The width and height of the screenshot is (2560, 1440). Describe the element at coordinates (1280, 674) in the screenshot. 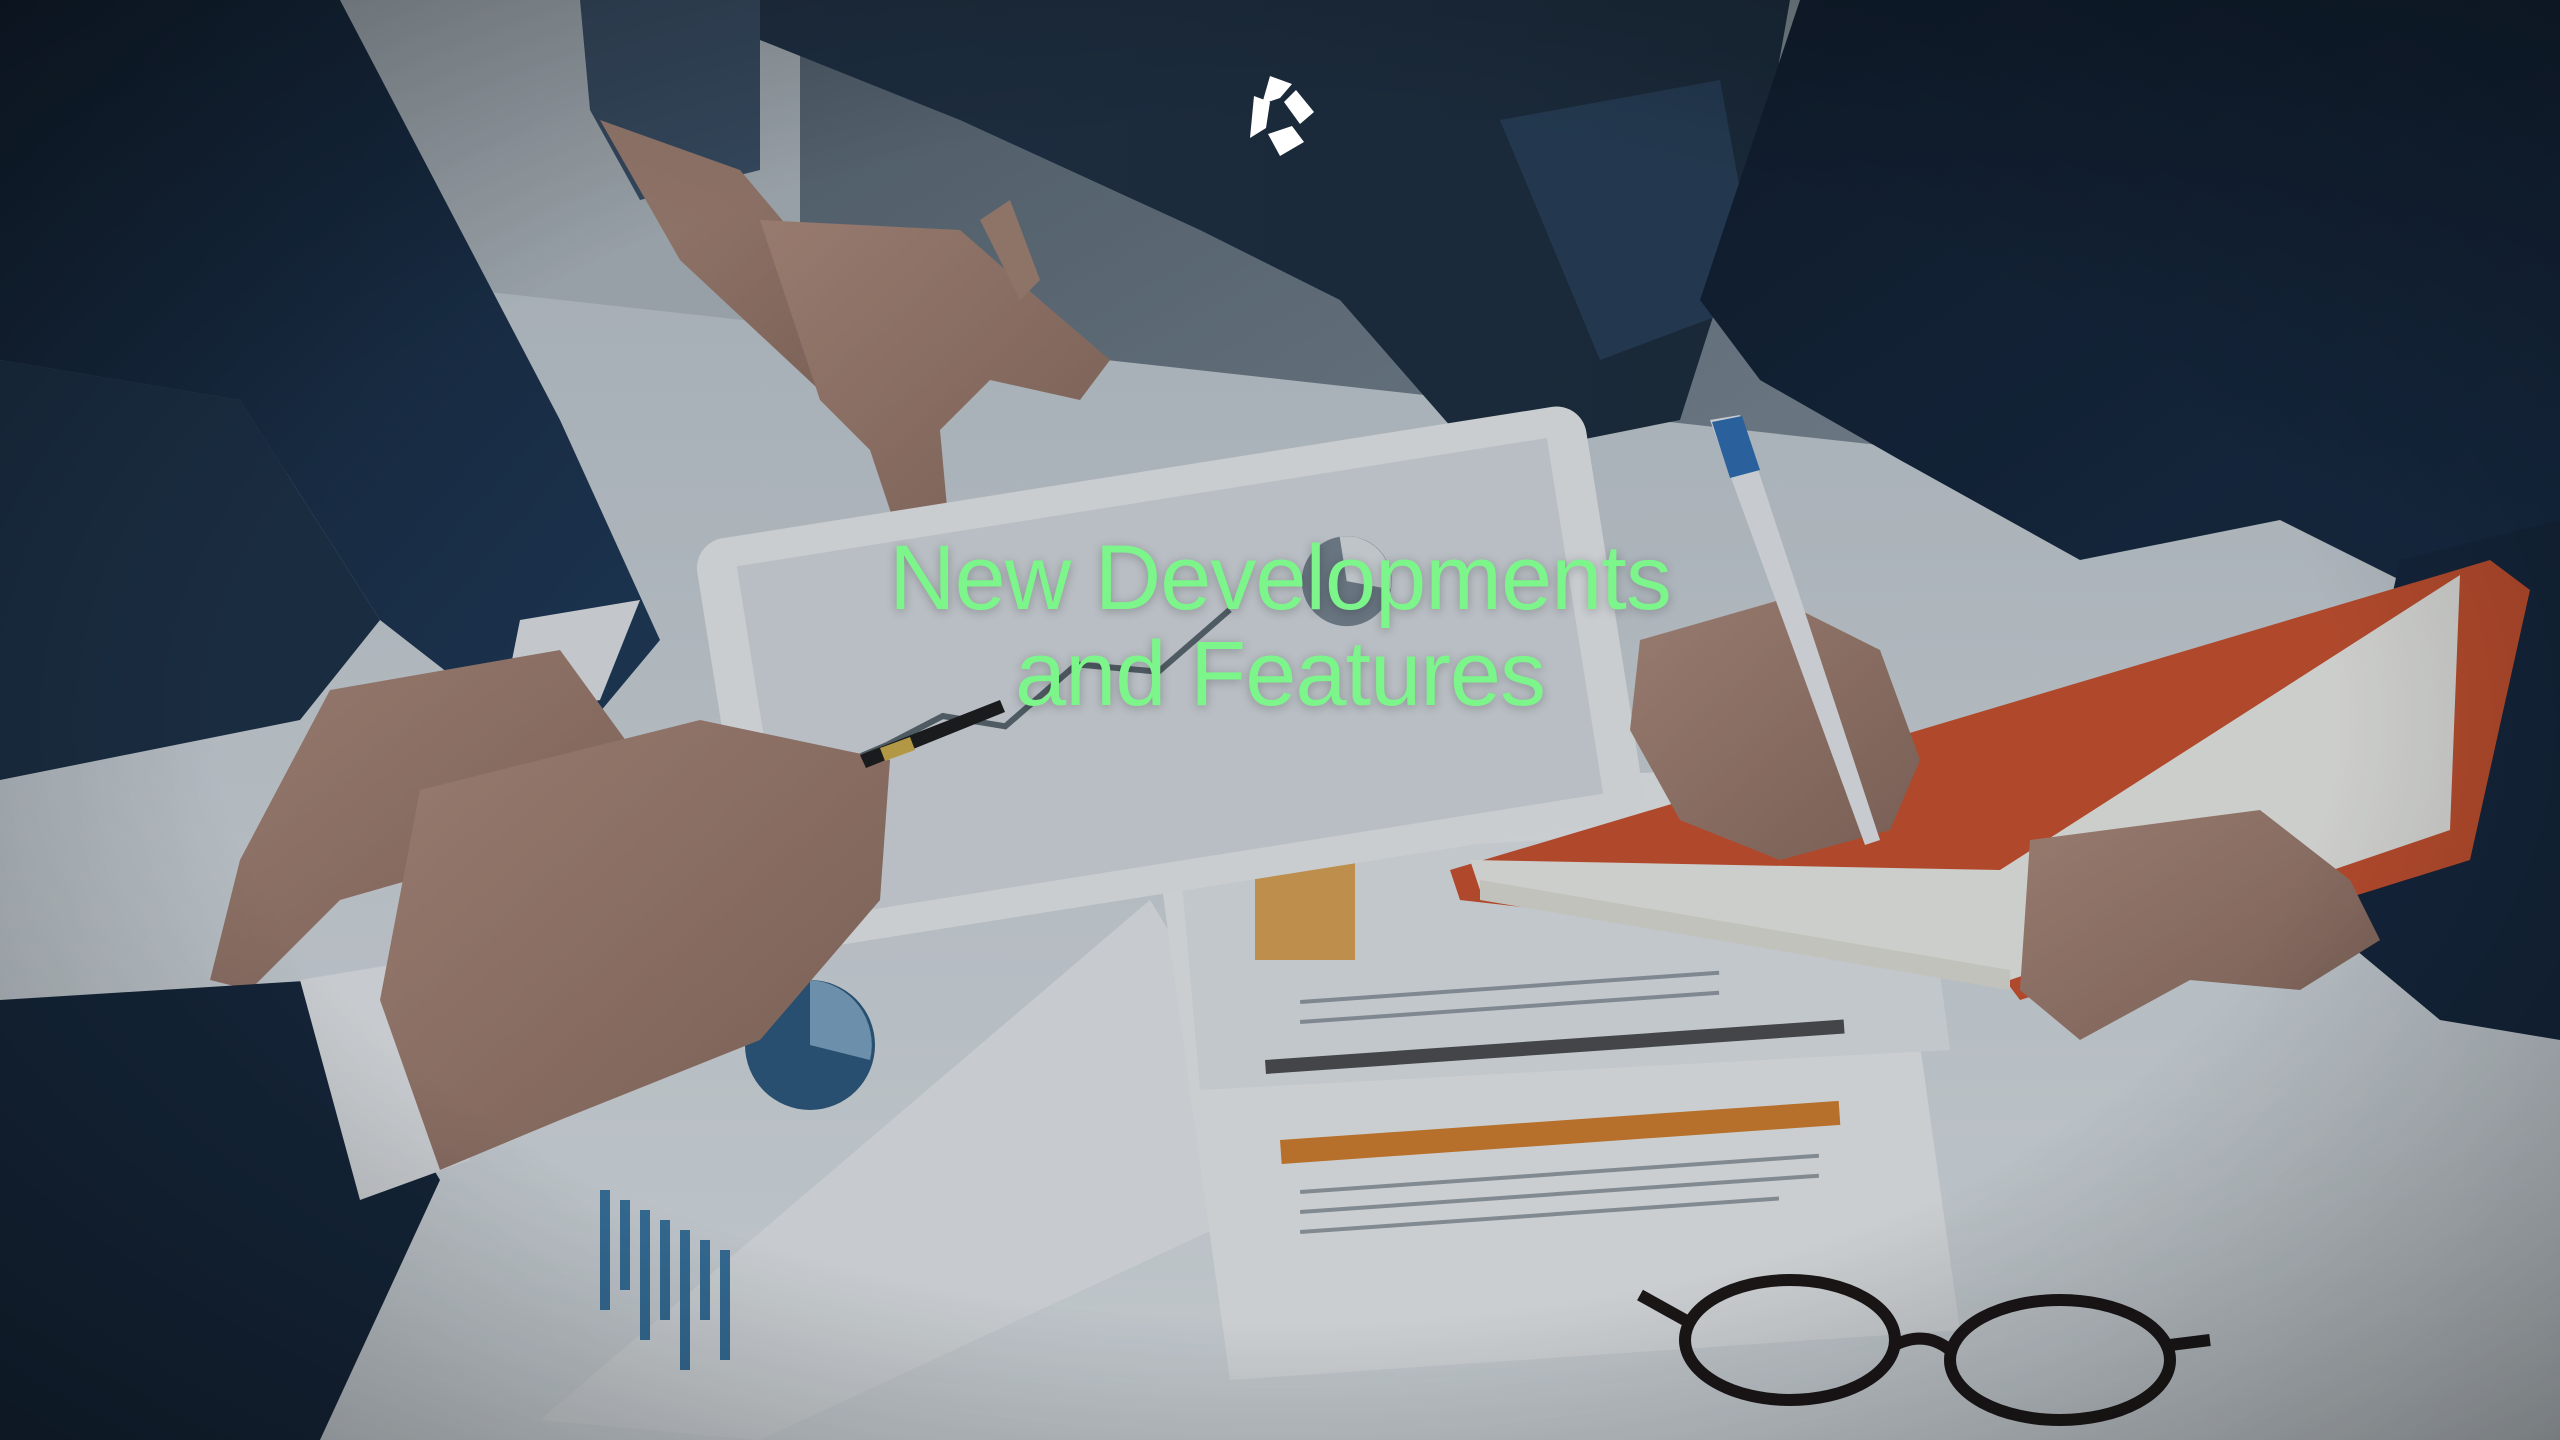

I see `slide-title-line-2: and Features` at that location.